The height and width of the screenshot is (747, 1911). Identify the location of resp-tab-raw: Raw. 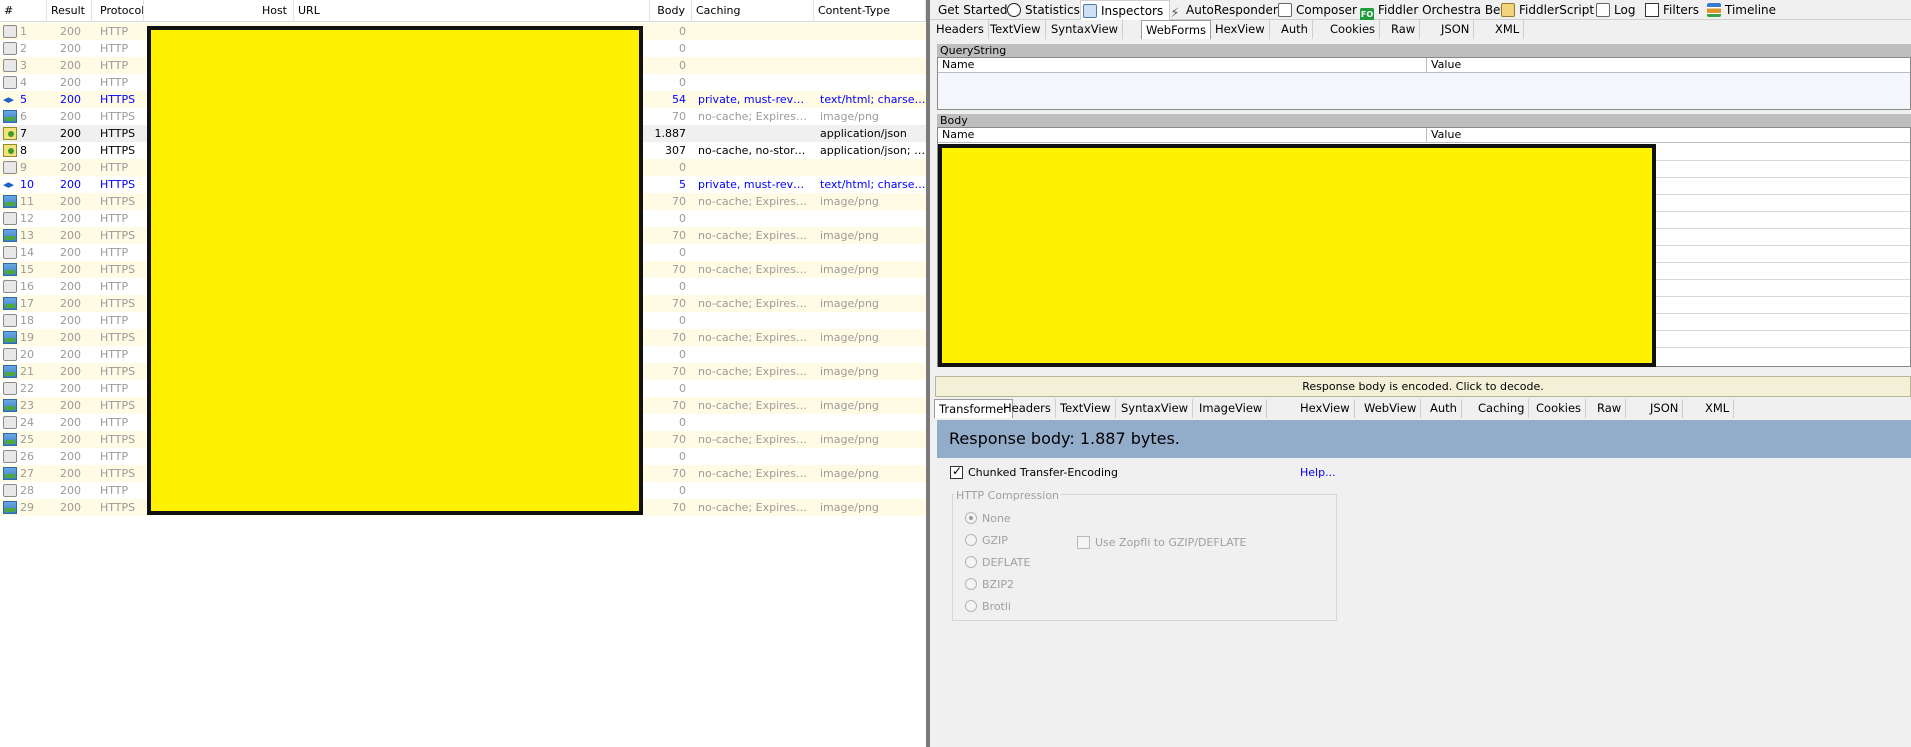
(1610, 408).